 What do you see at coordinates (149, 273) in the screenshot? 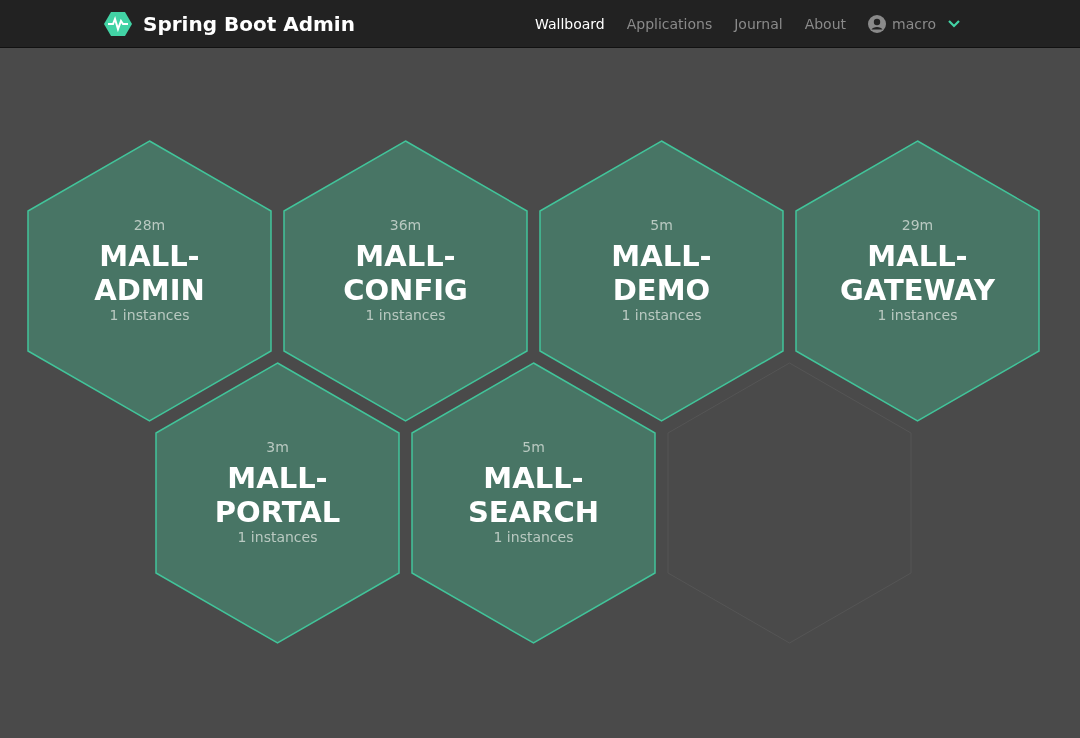
I see `application-name: MALL- ADMIN` at bounding box center [149, 273].